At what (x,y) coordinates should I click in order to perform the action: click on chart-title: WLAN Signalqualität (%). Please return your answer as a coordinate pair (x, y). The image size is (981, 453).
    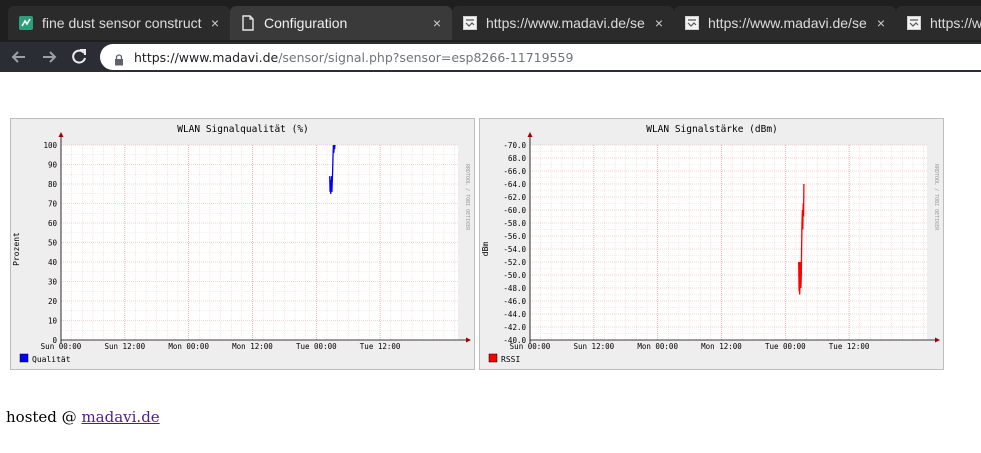
    Looking at the image, I should click on (243, 129).